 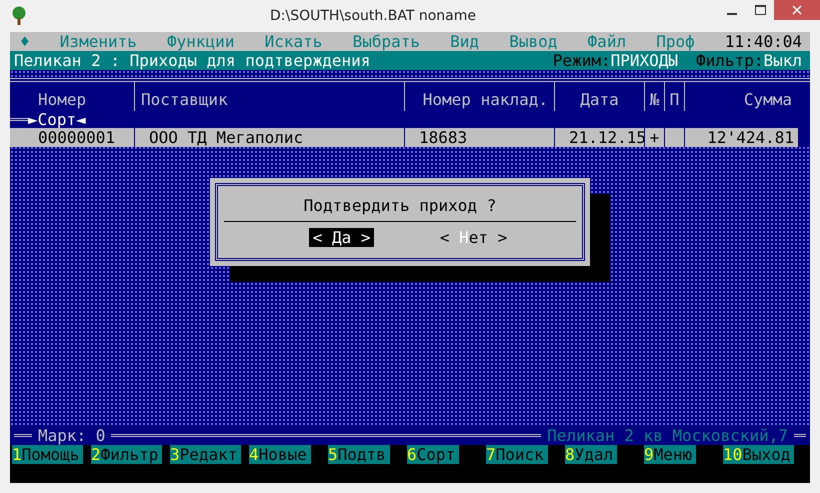 I want to click on fkey-number: 8, so click(x=570, y=454).